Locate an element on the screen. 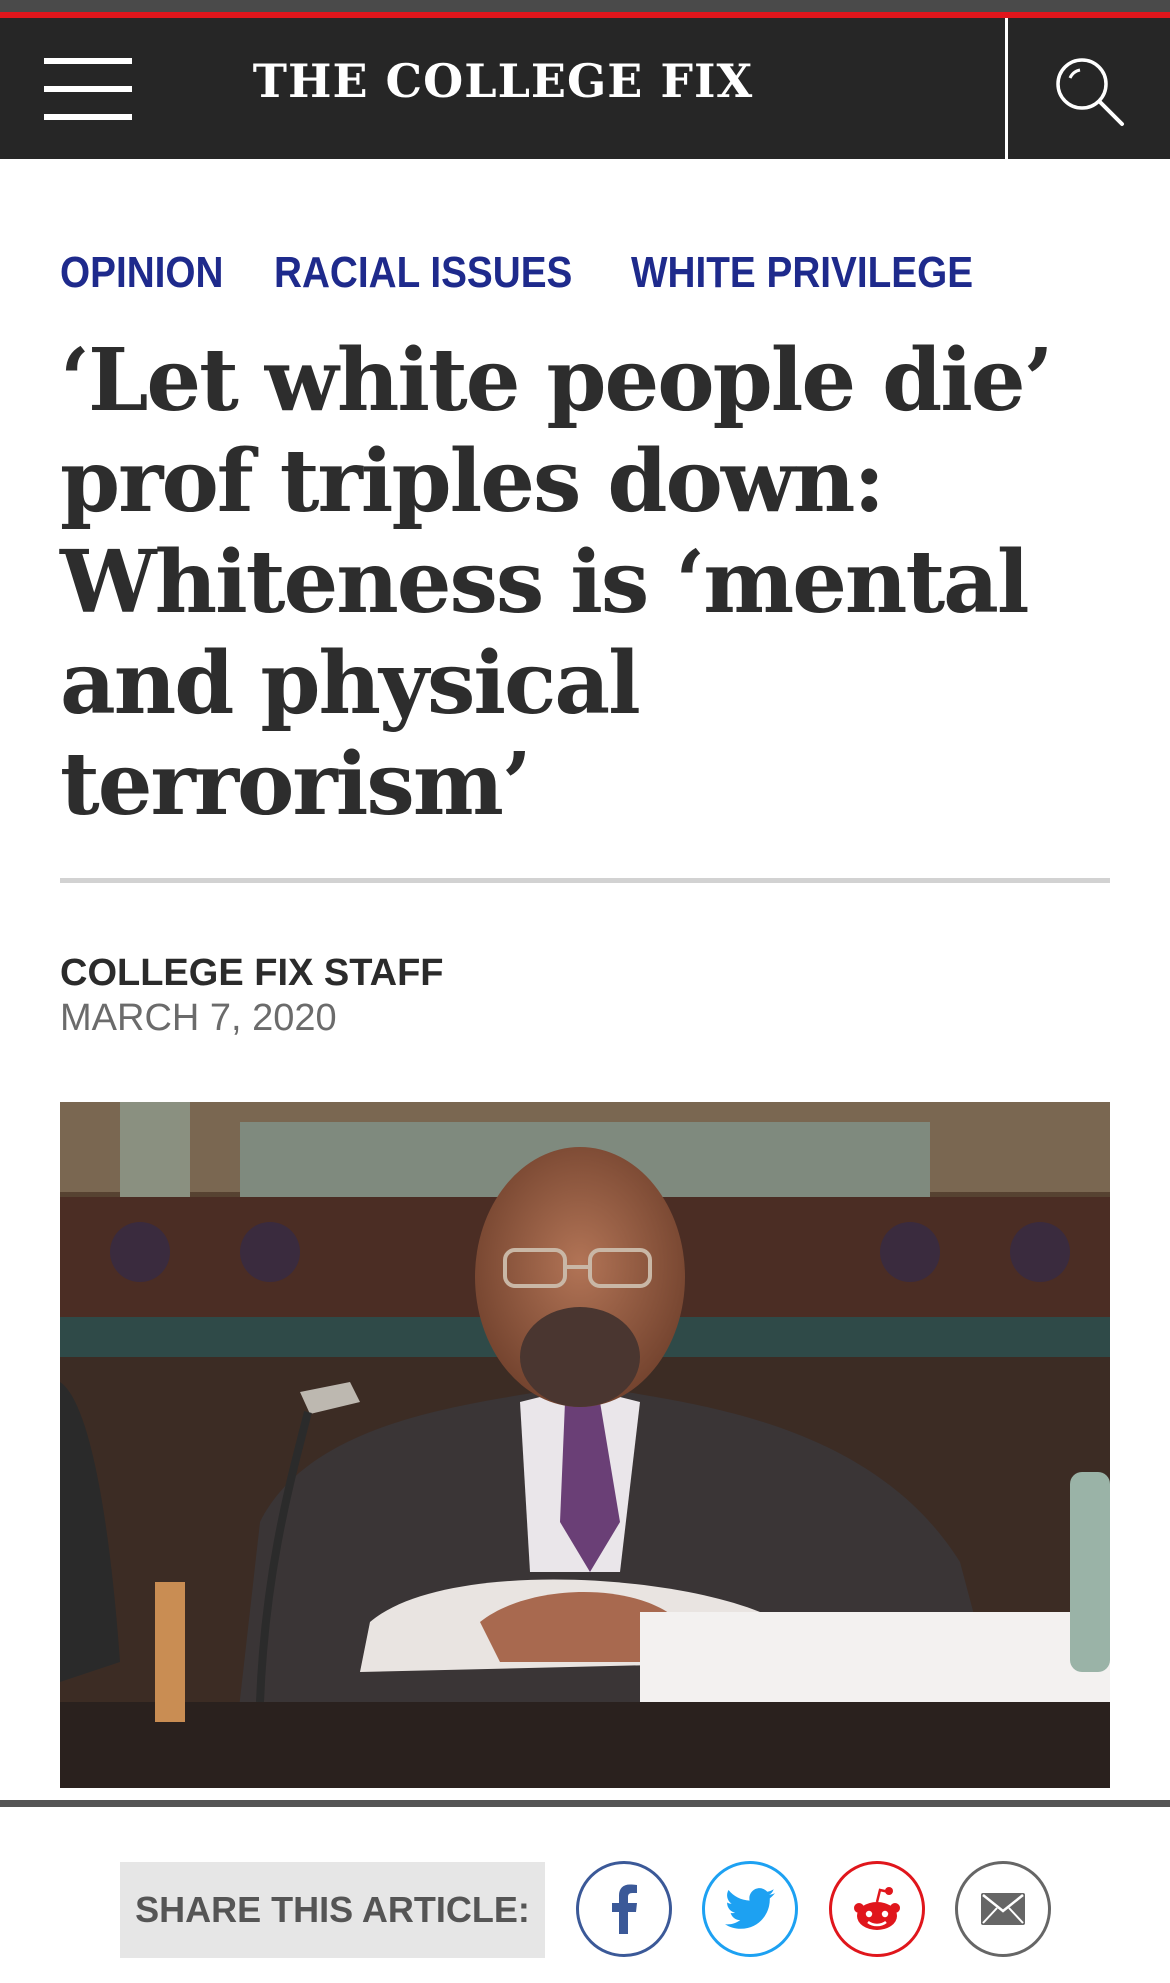 Image resolution: width=1170 pixels, height=1983 pixels. twitter-icon is located at coordinates (750, 1908).